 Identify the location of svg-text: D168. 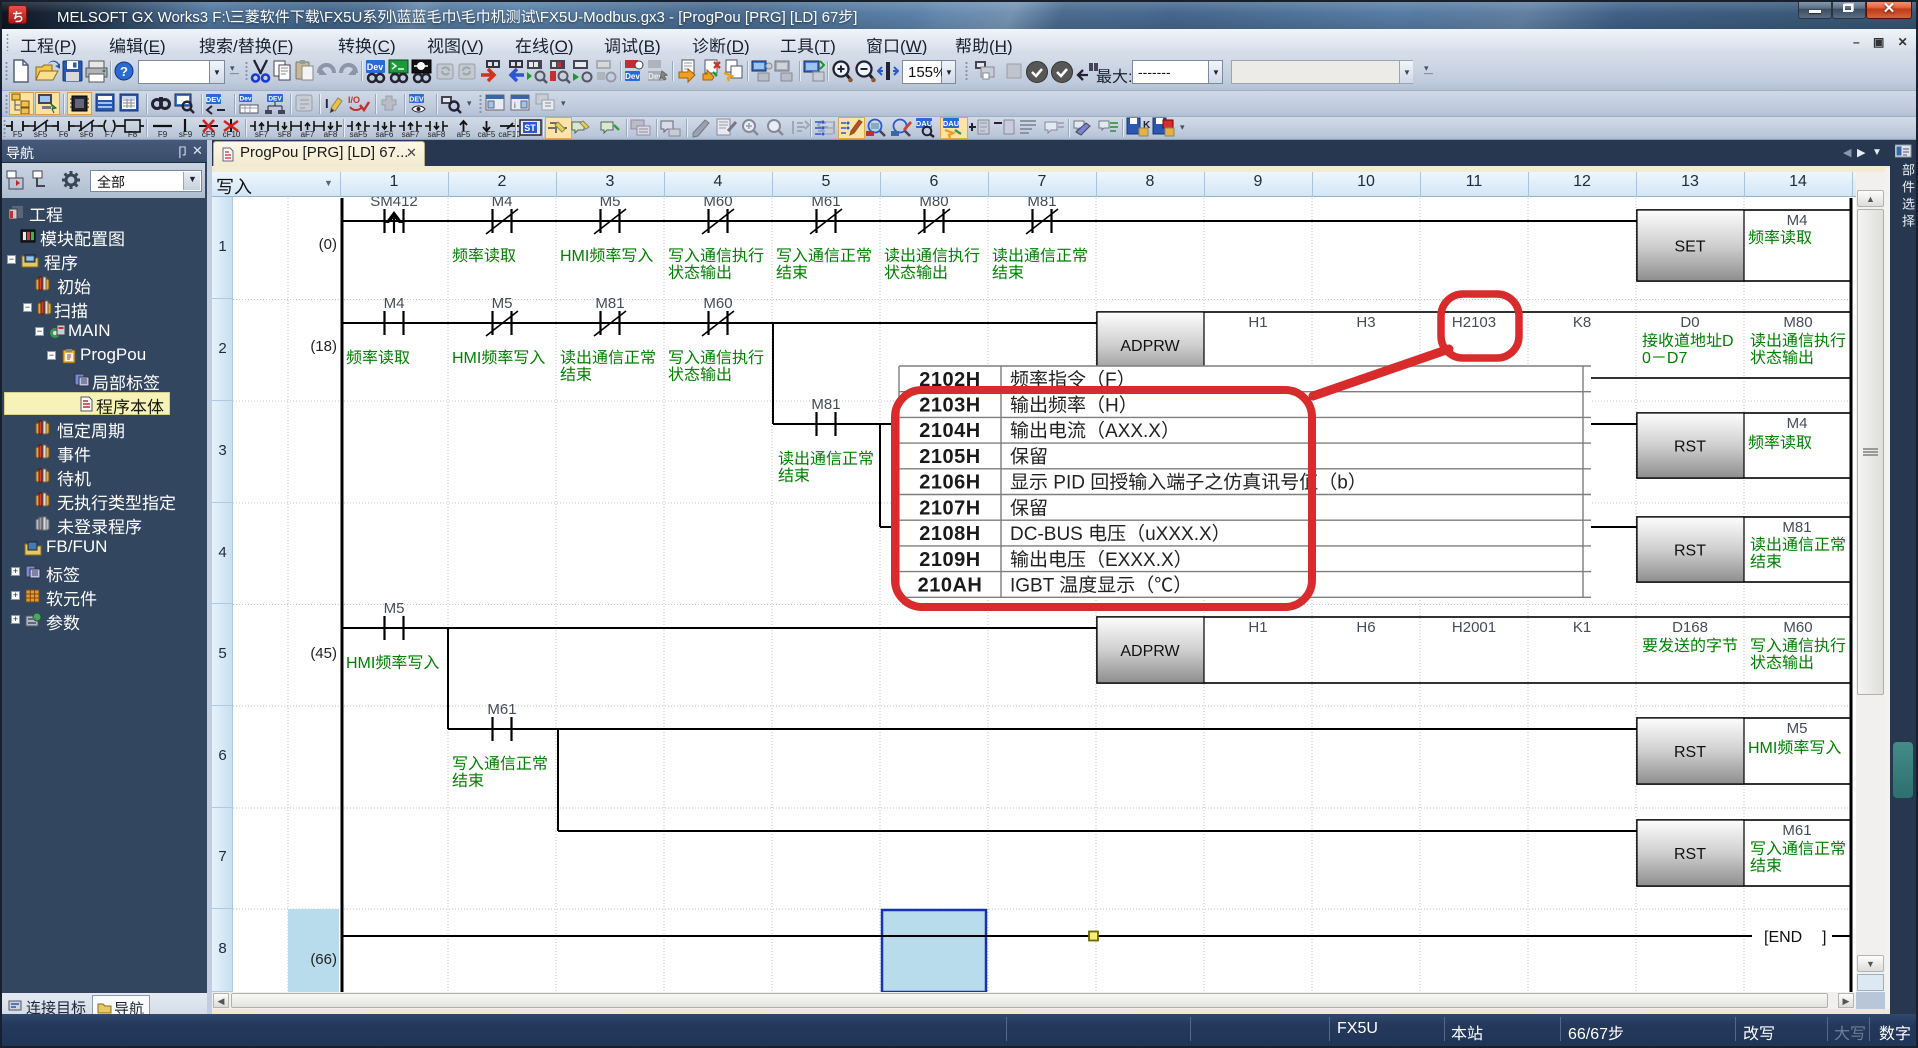
(1690, 627).